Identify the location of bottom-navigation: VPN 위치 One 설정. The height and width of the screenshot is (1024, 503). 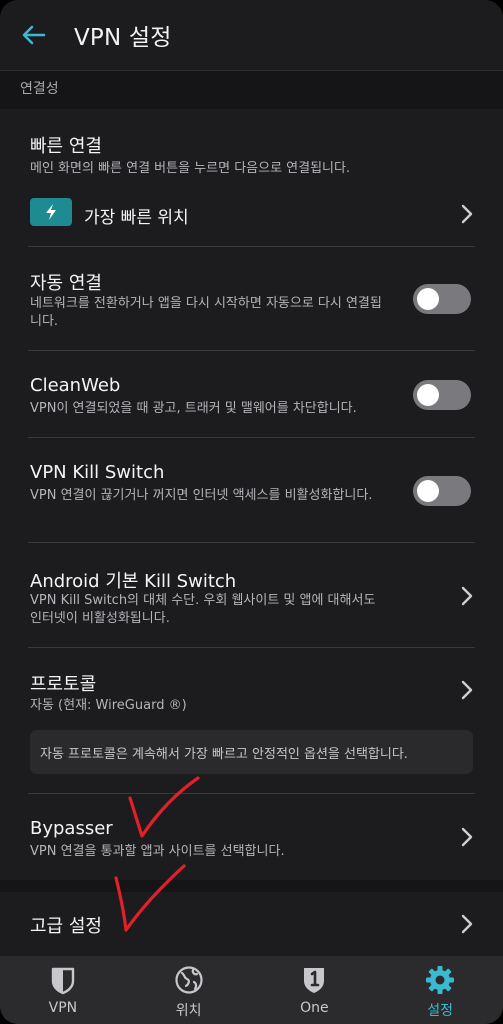
(251, 990).